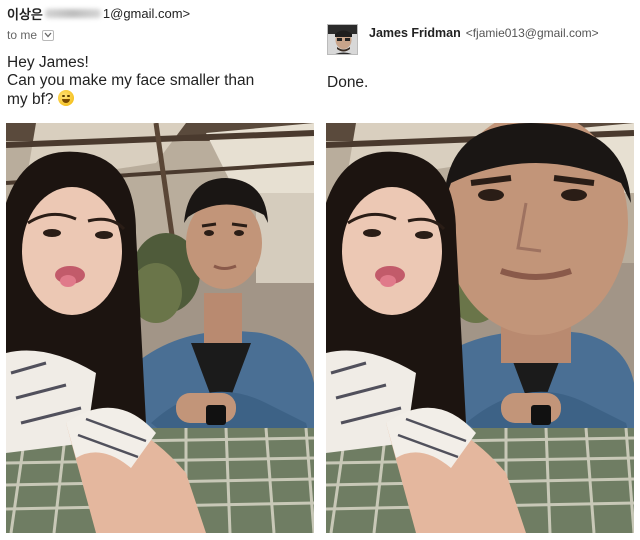 The height and width of the screenshot is (540, 640). Describe the element at coordinates (65, 98) in the screenshot. I see `grinning-sweat-emoji-icon` at that location.